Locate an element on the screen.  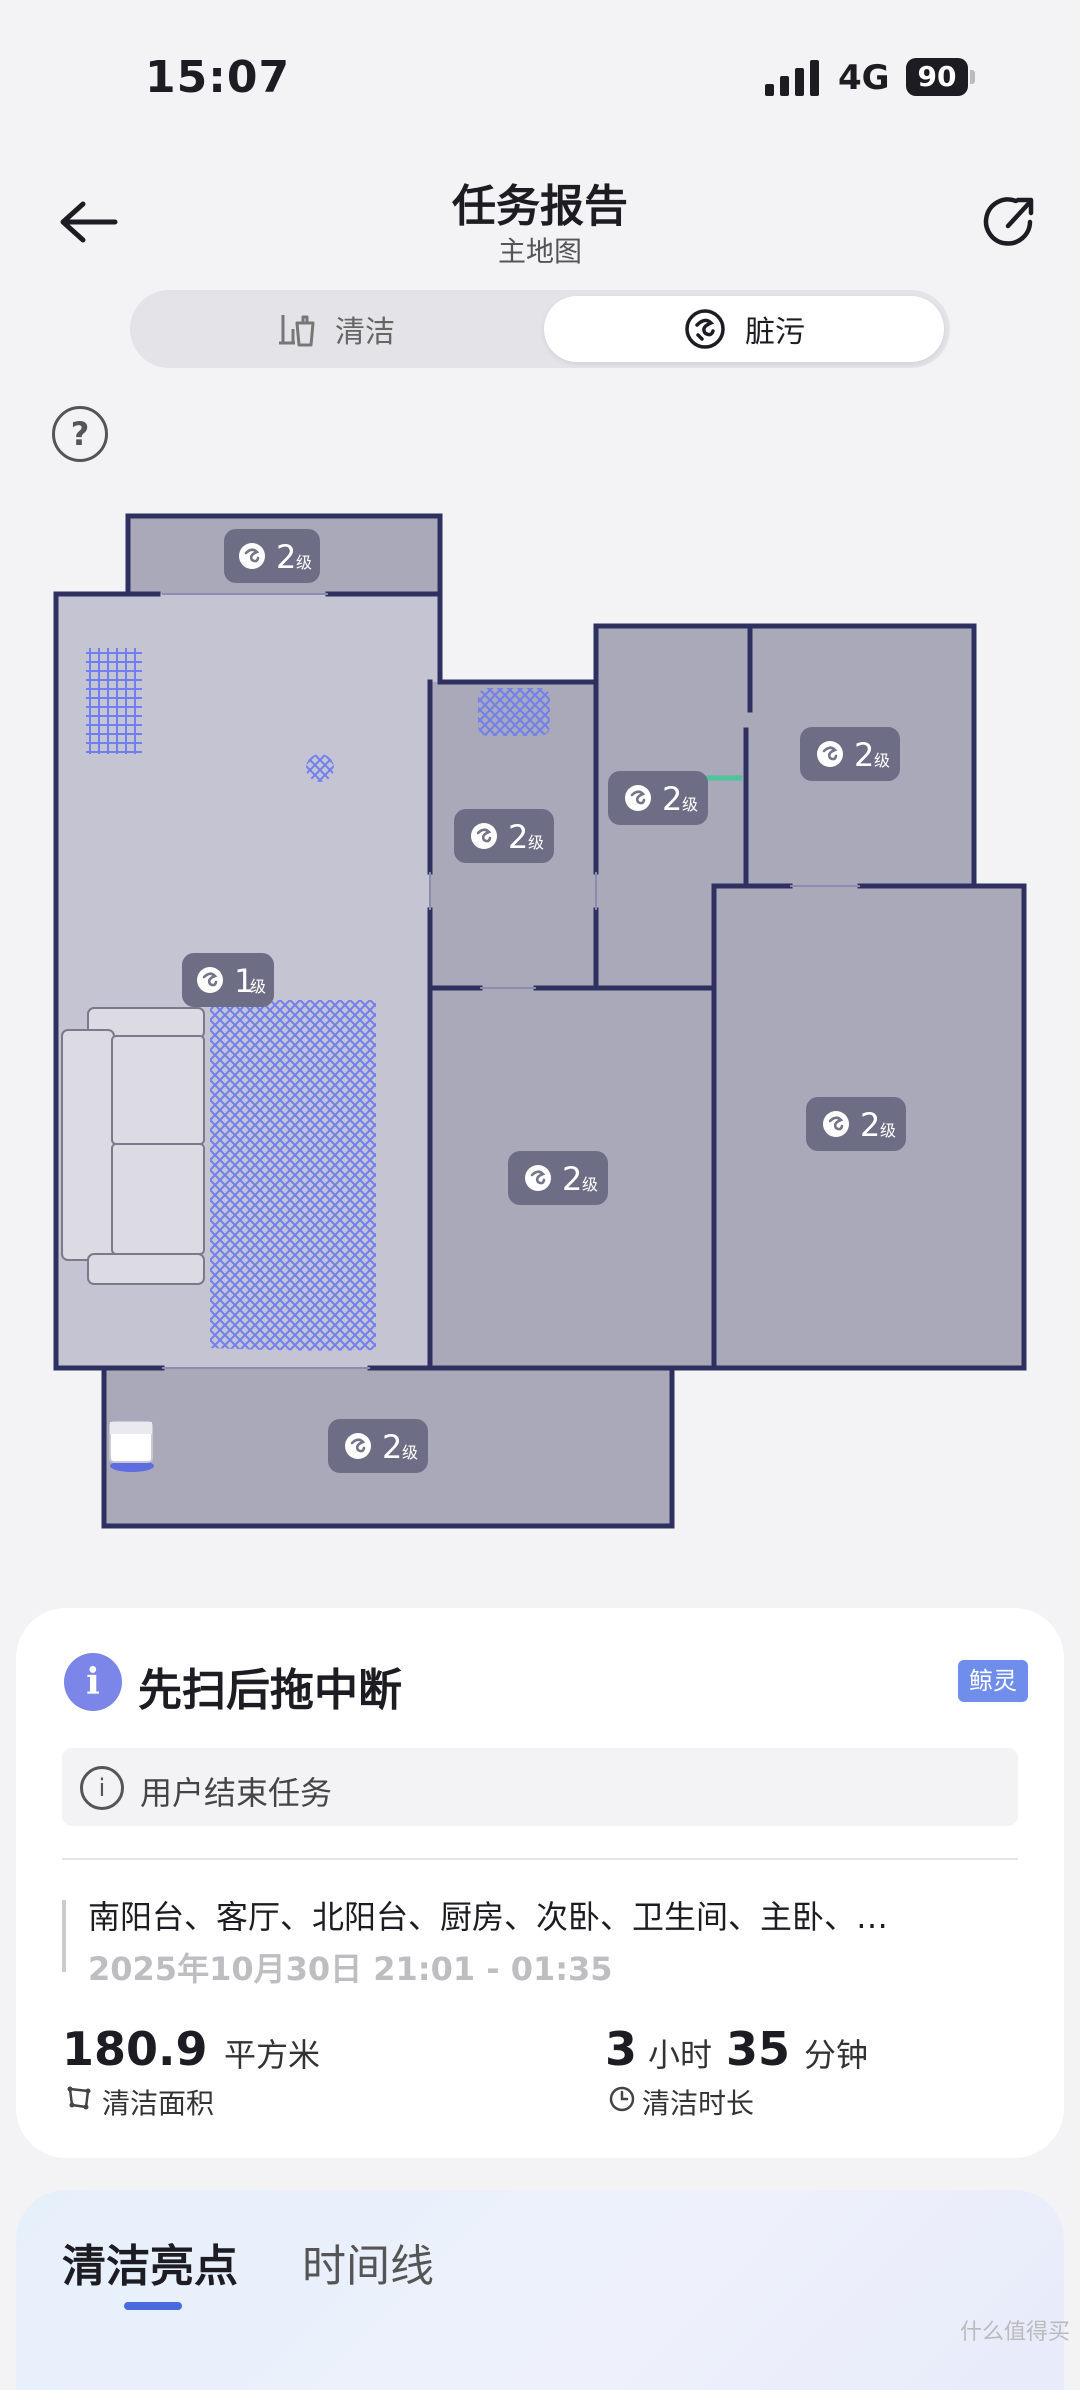
area-icon is located at coordinates (79, 2098).